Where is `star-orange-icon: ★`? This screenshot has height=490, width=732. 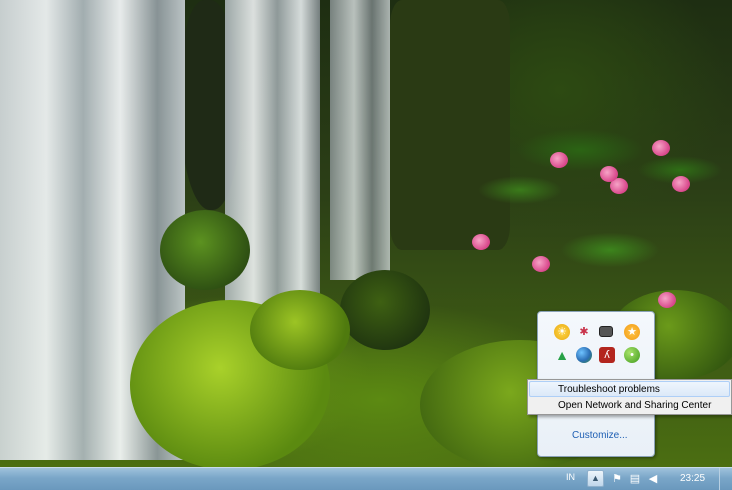
star-orange-icon: ★ is located at coordinates (632, 332).